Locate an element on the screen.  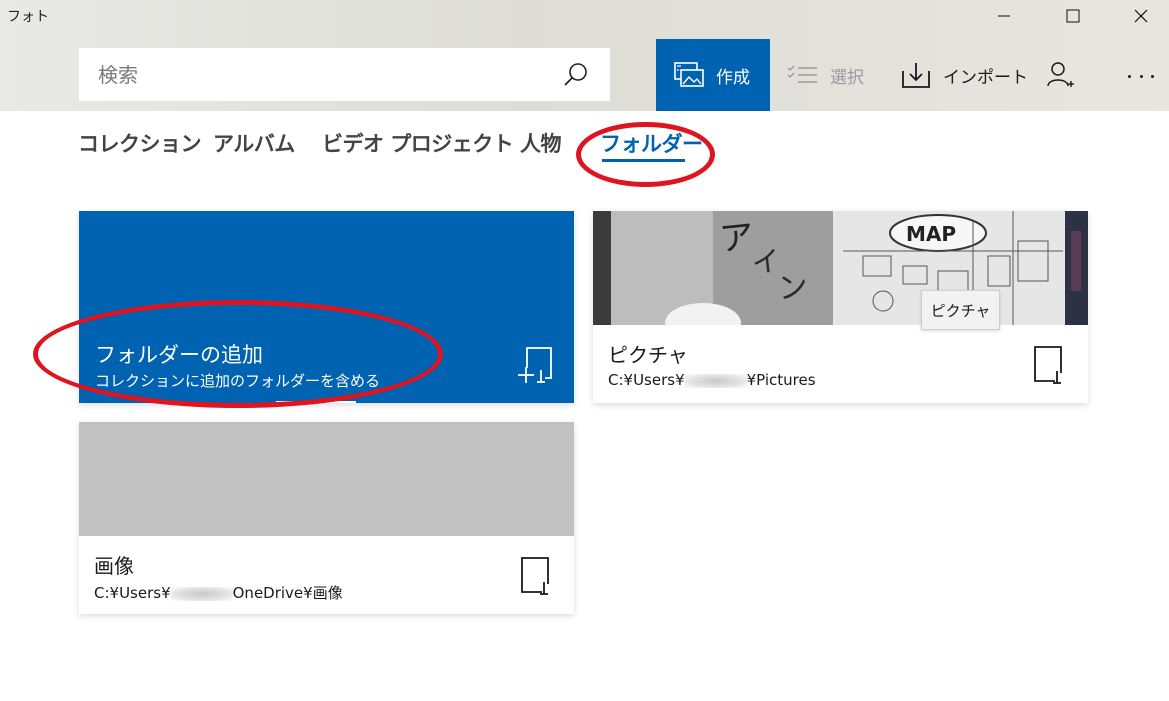
folder-card-images: 画像 C:¥Users¥ OneDrive¥画像 is located at coordinates (326, 518).